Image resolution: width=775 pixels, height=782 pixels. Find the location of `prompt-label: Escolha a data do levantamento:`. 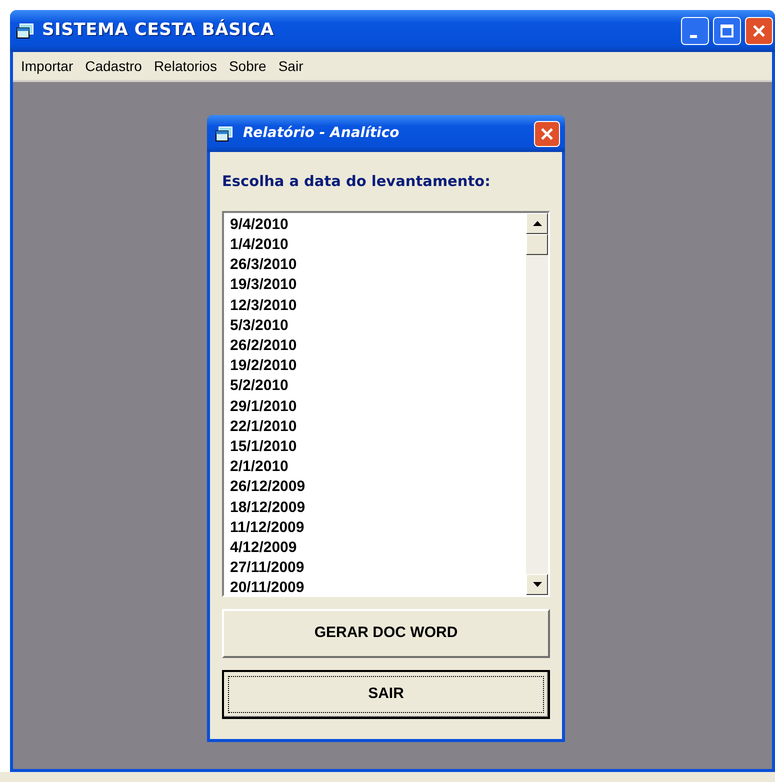

prompt-label: Escolha a data do levantamento: is located at coordinates (357, 182).